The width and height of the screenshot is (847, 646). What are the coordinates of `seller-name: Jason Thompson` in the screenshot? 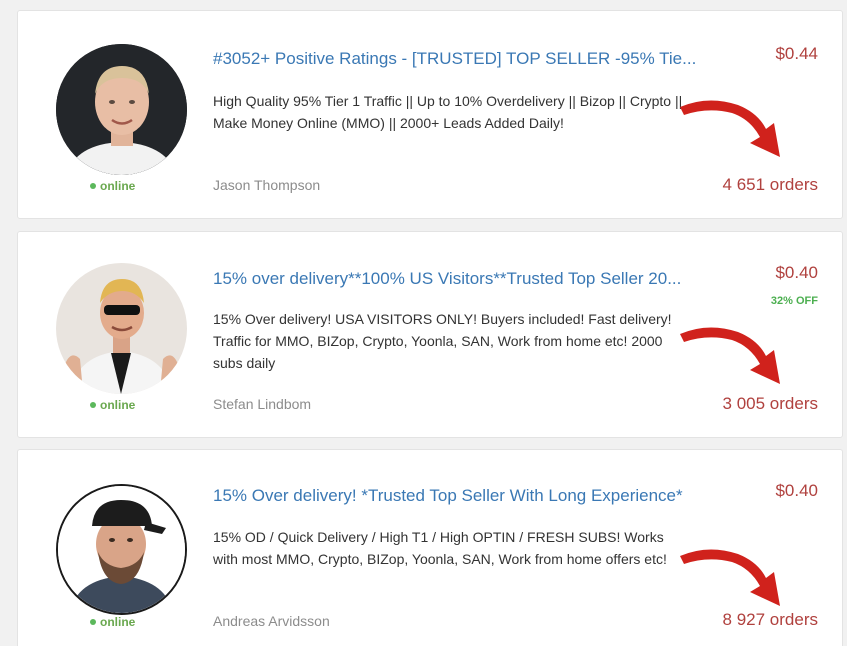 It's located at (266, 185).